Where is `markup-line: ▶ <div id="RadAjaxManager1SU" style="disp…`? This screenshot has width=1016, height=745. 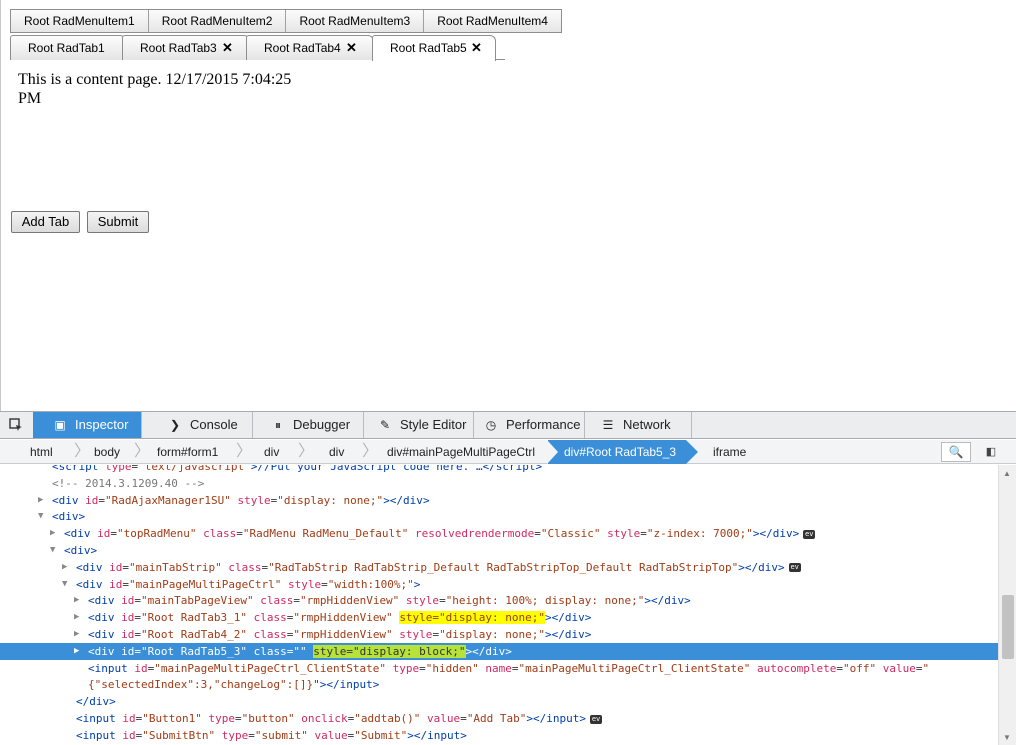
markup-line: ▶ <div id="RadAjaxManager1SU" style="disp… is located at coordinates (499, 500).